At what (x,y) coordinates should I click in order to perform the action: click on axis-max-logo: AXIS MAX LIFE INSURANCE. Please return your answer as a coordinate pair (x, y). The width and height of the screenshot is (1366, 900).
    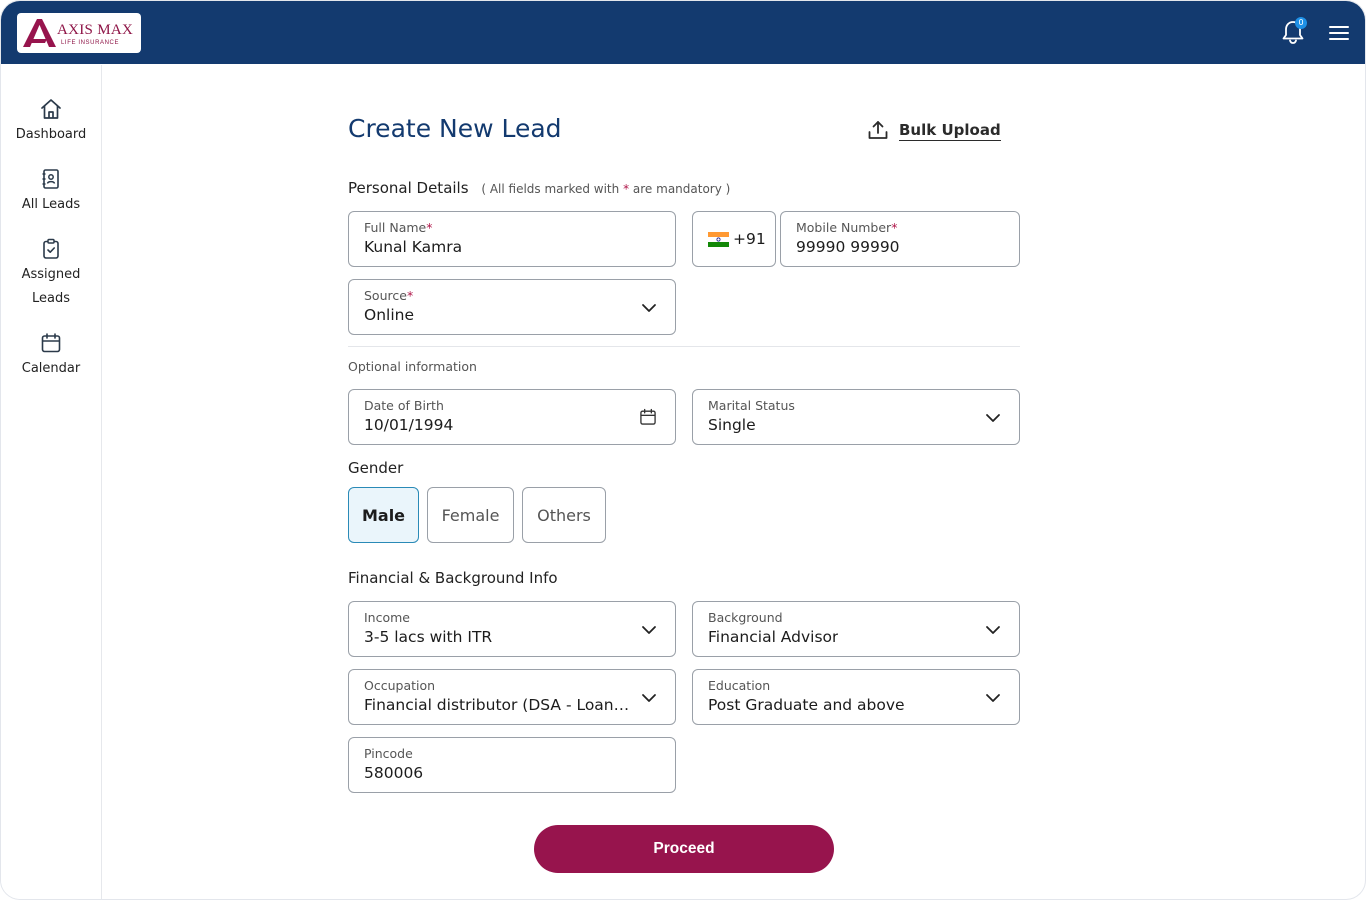
    Looking at the image, I should click on (79, 33).